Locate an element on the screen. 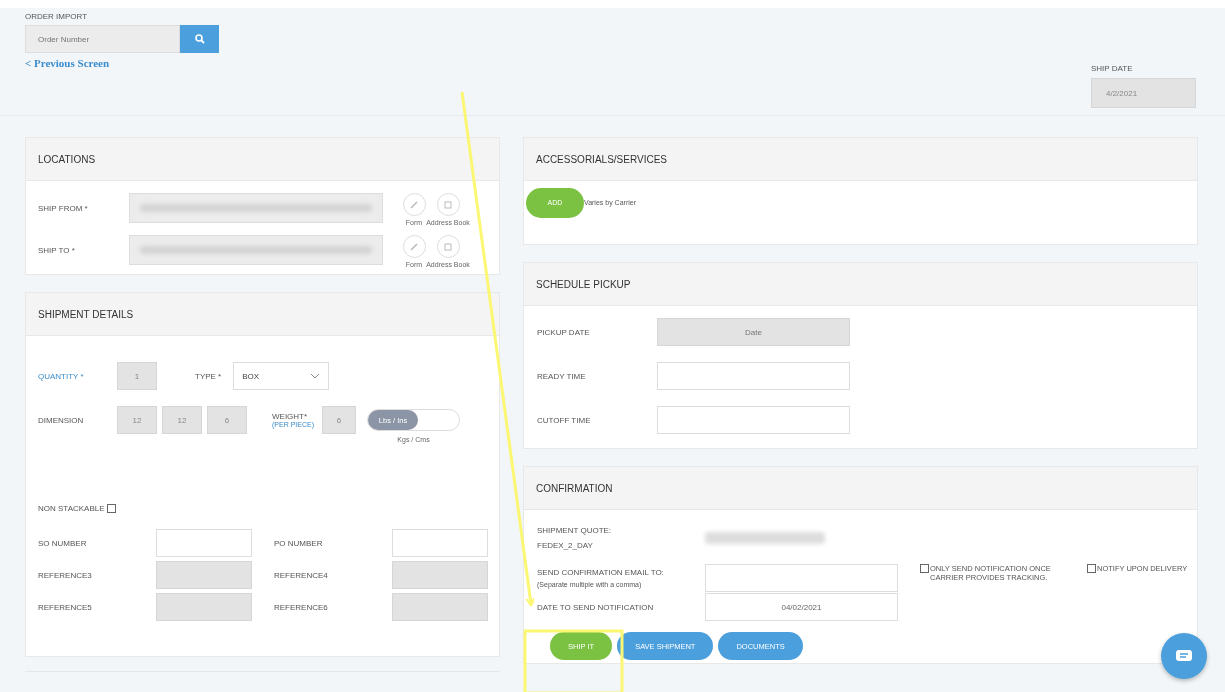 The width and height of the screenshot is (1225, 692). section-title: SHIPMENT DETAILS is located at coordinates (86, 314).